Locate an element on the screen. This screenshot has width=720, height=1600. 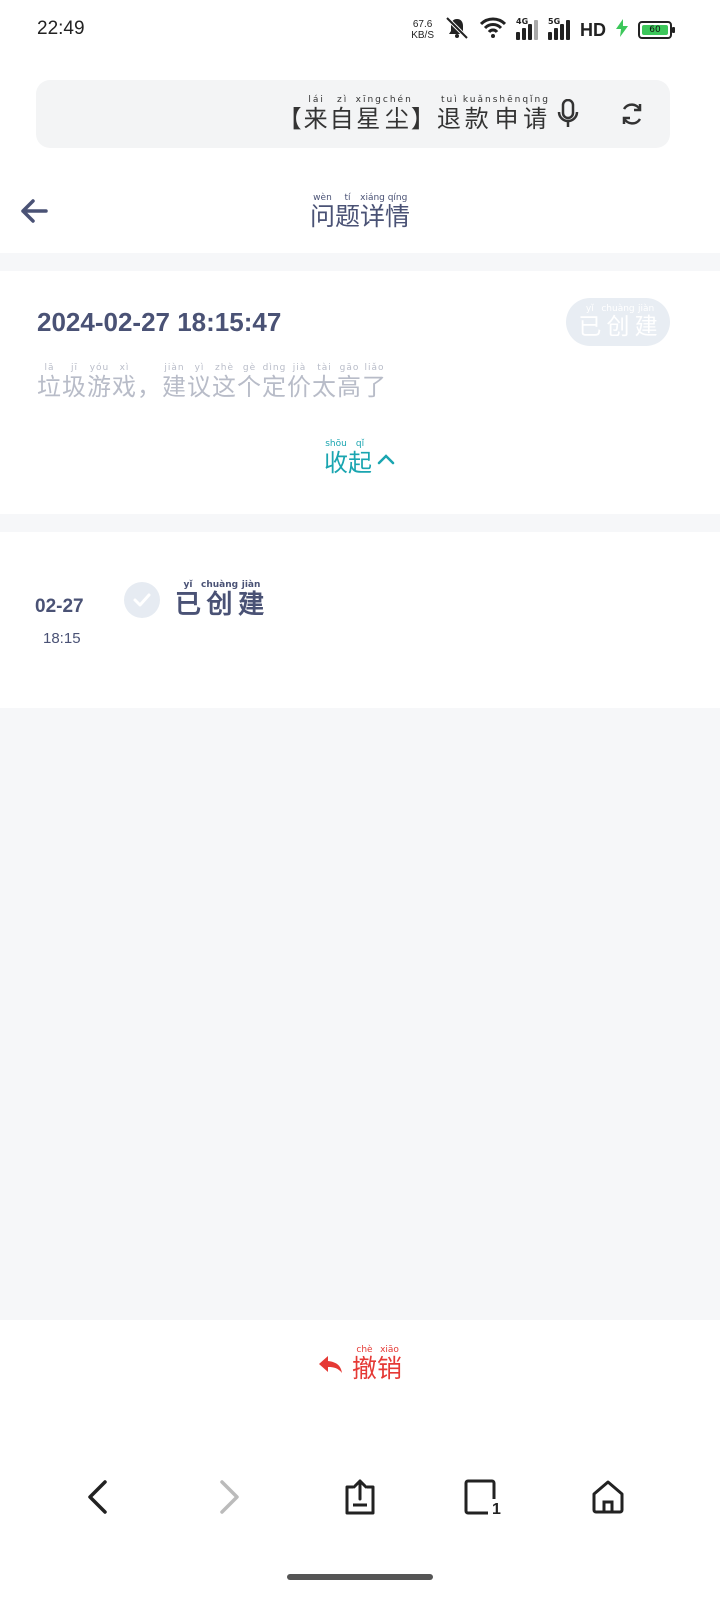
tabs-icon: 1 is located at coordinates (482, 1497).